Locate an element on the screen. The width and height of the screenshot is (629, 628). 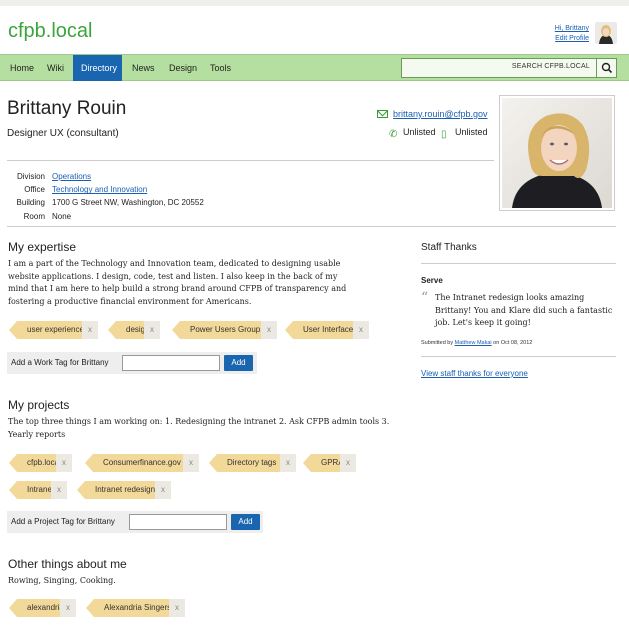
add-project-tag-button: Add is located at coordinates (245, 522).